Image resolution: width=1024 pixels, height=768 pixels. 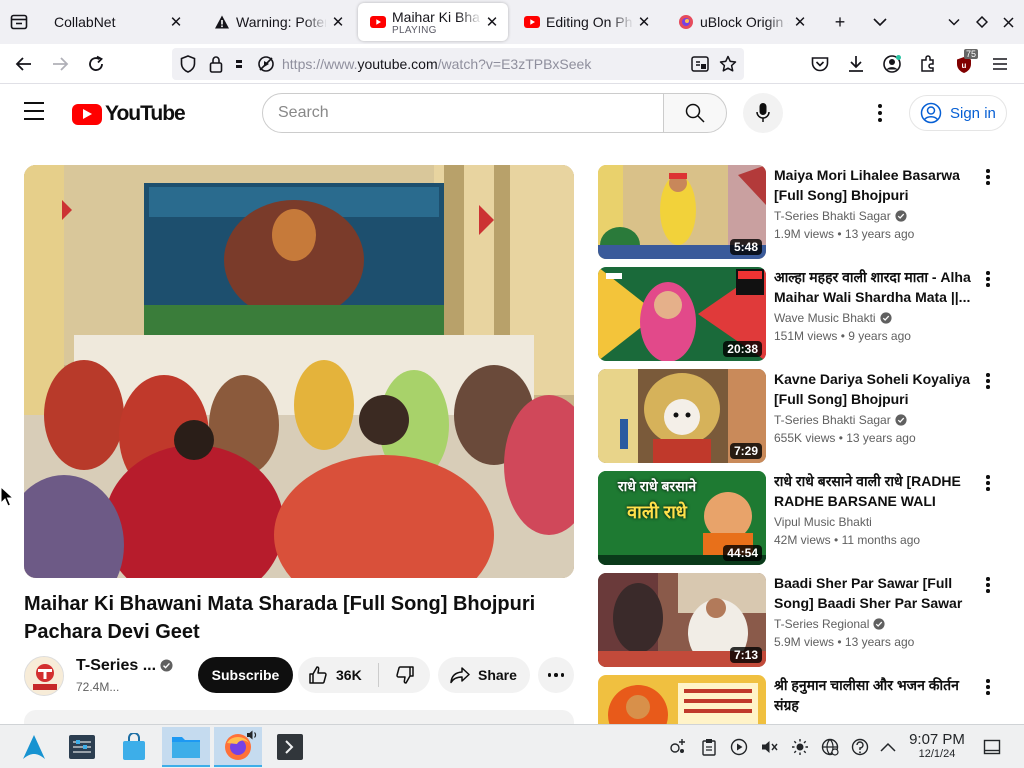 I want to click on related-video-item: श्री हनुमान चालीसा और भजन कीर्तन संग्रह, so click(x=803, y=699).